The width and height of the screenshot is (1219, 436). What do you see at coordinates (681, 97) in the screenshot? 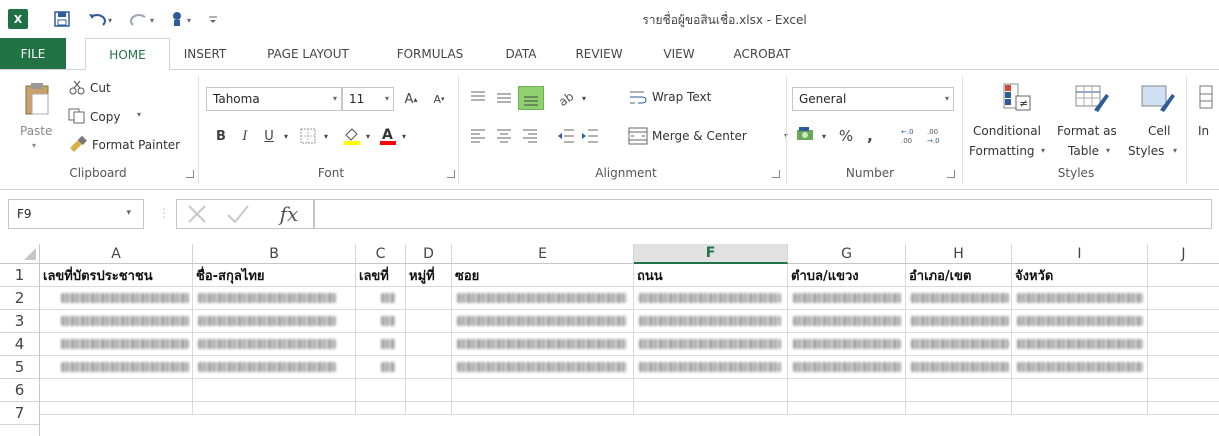
I see `wrap-text-button: Wrap Text` at bounding box center [681, 97].